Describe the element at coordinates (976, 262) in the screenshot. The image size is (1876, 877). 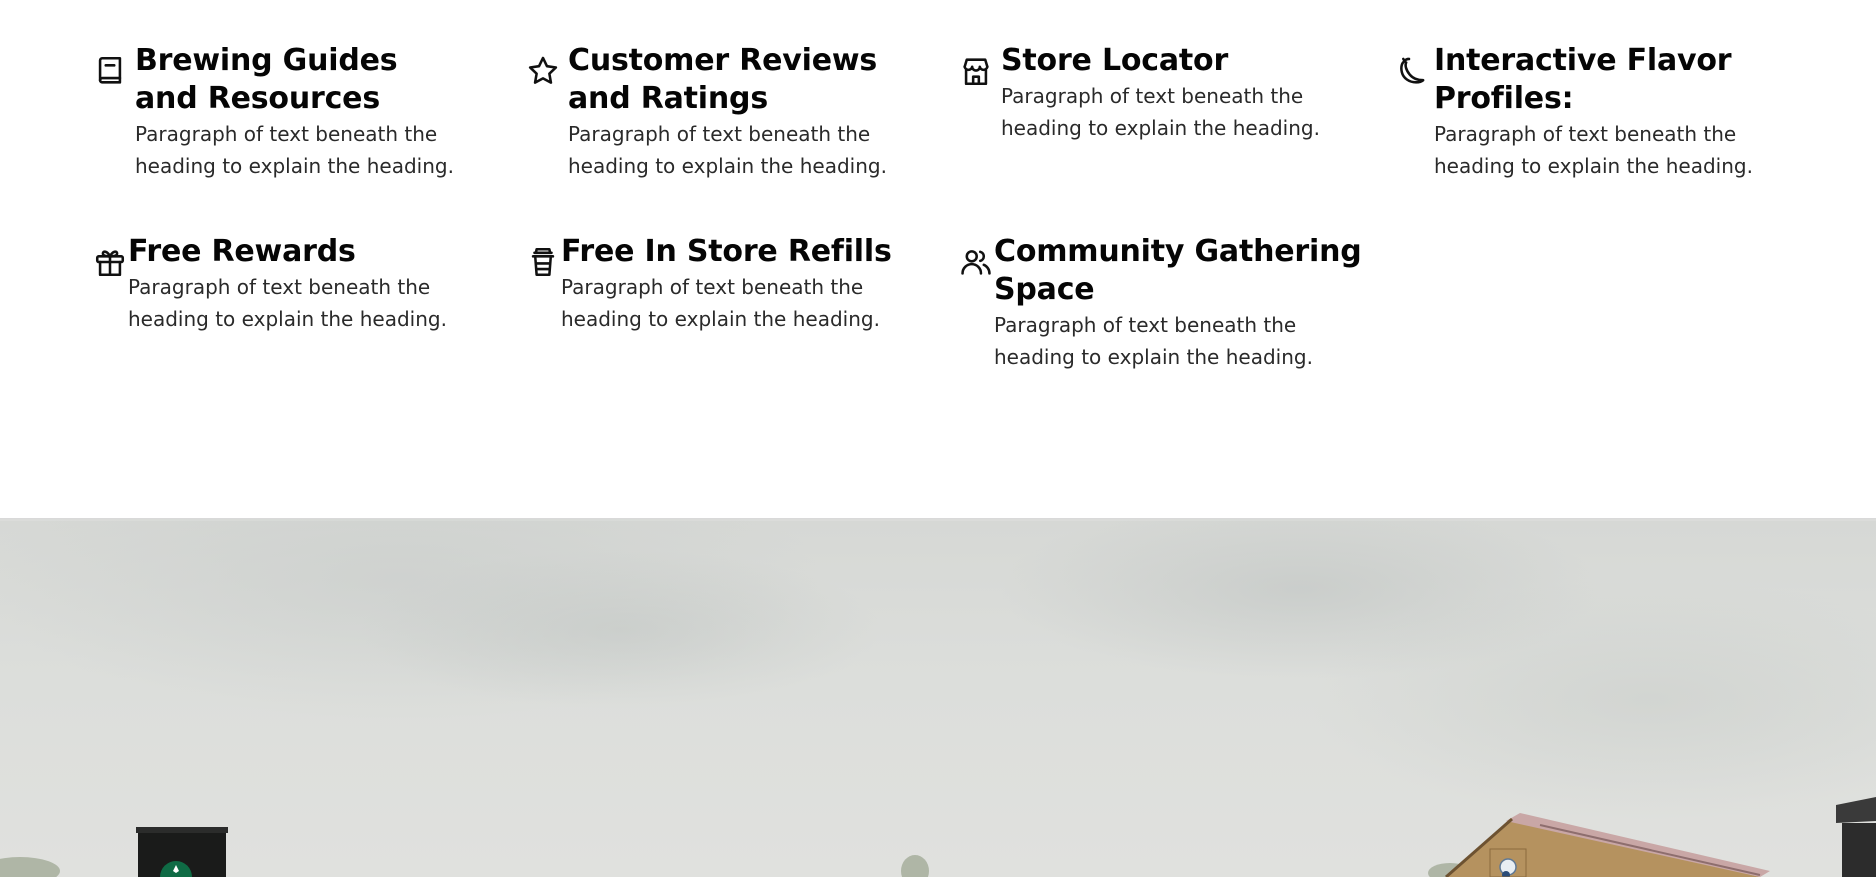
I see `users-icon` at that location.